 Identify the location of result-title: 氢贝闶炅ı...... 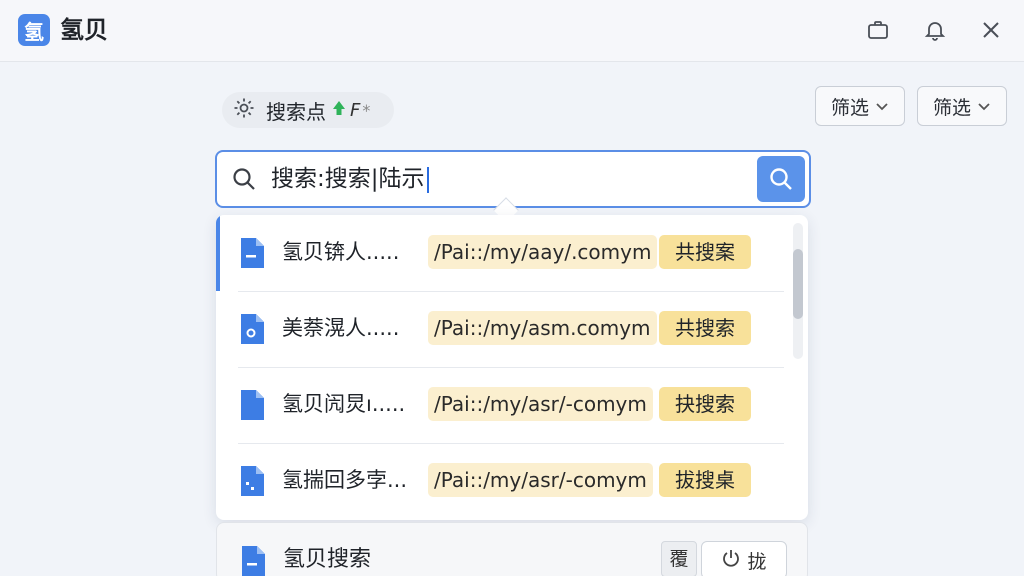
(344, 404).